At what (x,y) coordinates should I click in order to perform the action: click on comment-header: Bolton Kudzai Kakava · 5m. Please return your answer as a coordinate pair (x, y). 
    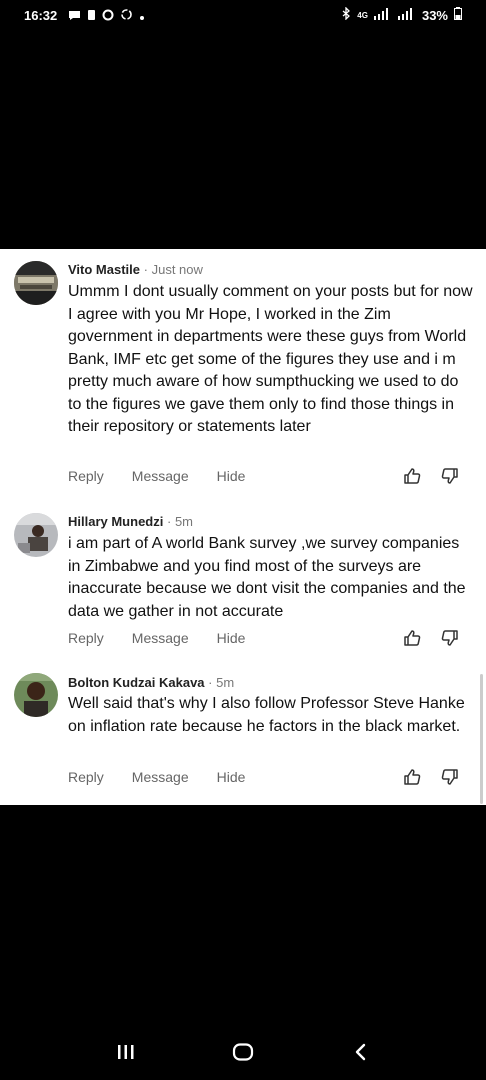
    Looking at the image, I should click on (151, 682).